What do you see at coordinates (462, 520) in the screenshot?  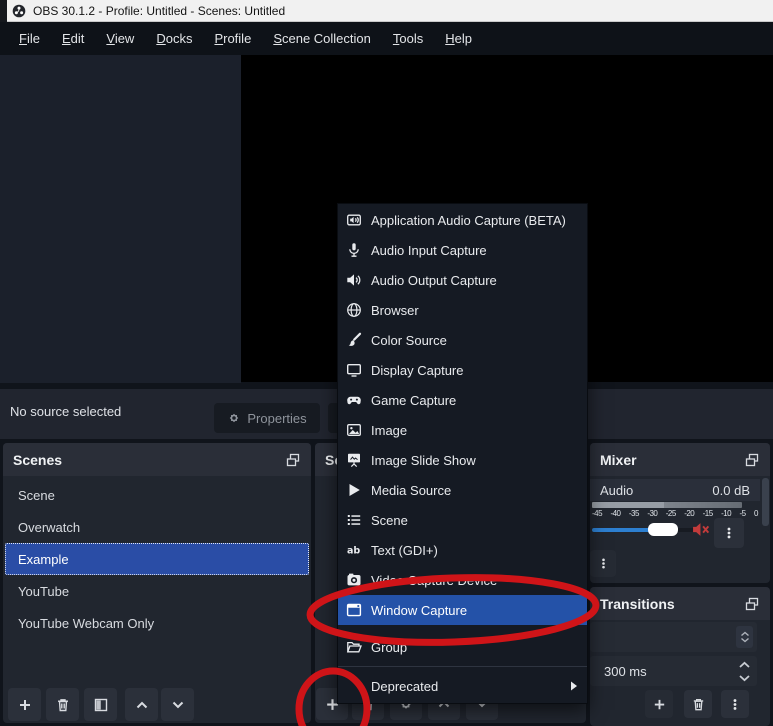 I see `menu-item-scene: Scene` at bounding box center [462, 520].